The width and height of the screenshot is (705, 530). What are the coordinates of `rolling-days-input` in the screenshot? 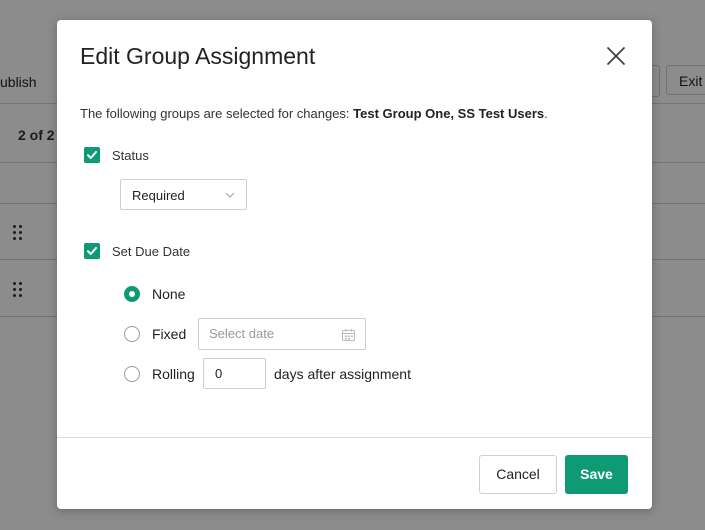 It's located at (237, 373).